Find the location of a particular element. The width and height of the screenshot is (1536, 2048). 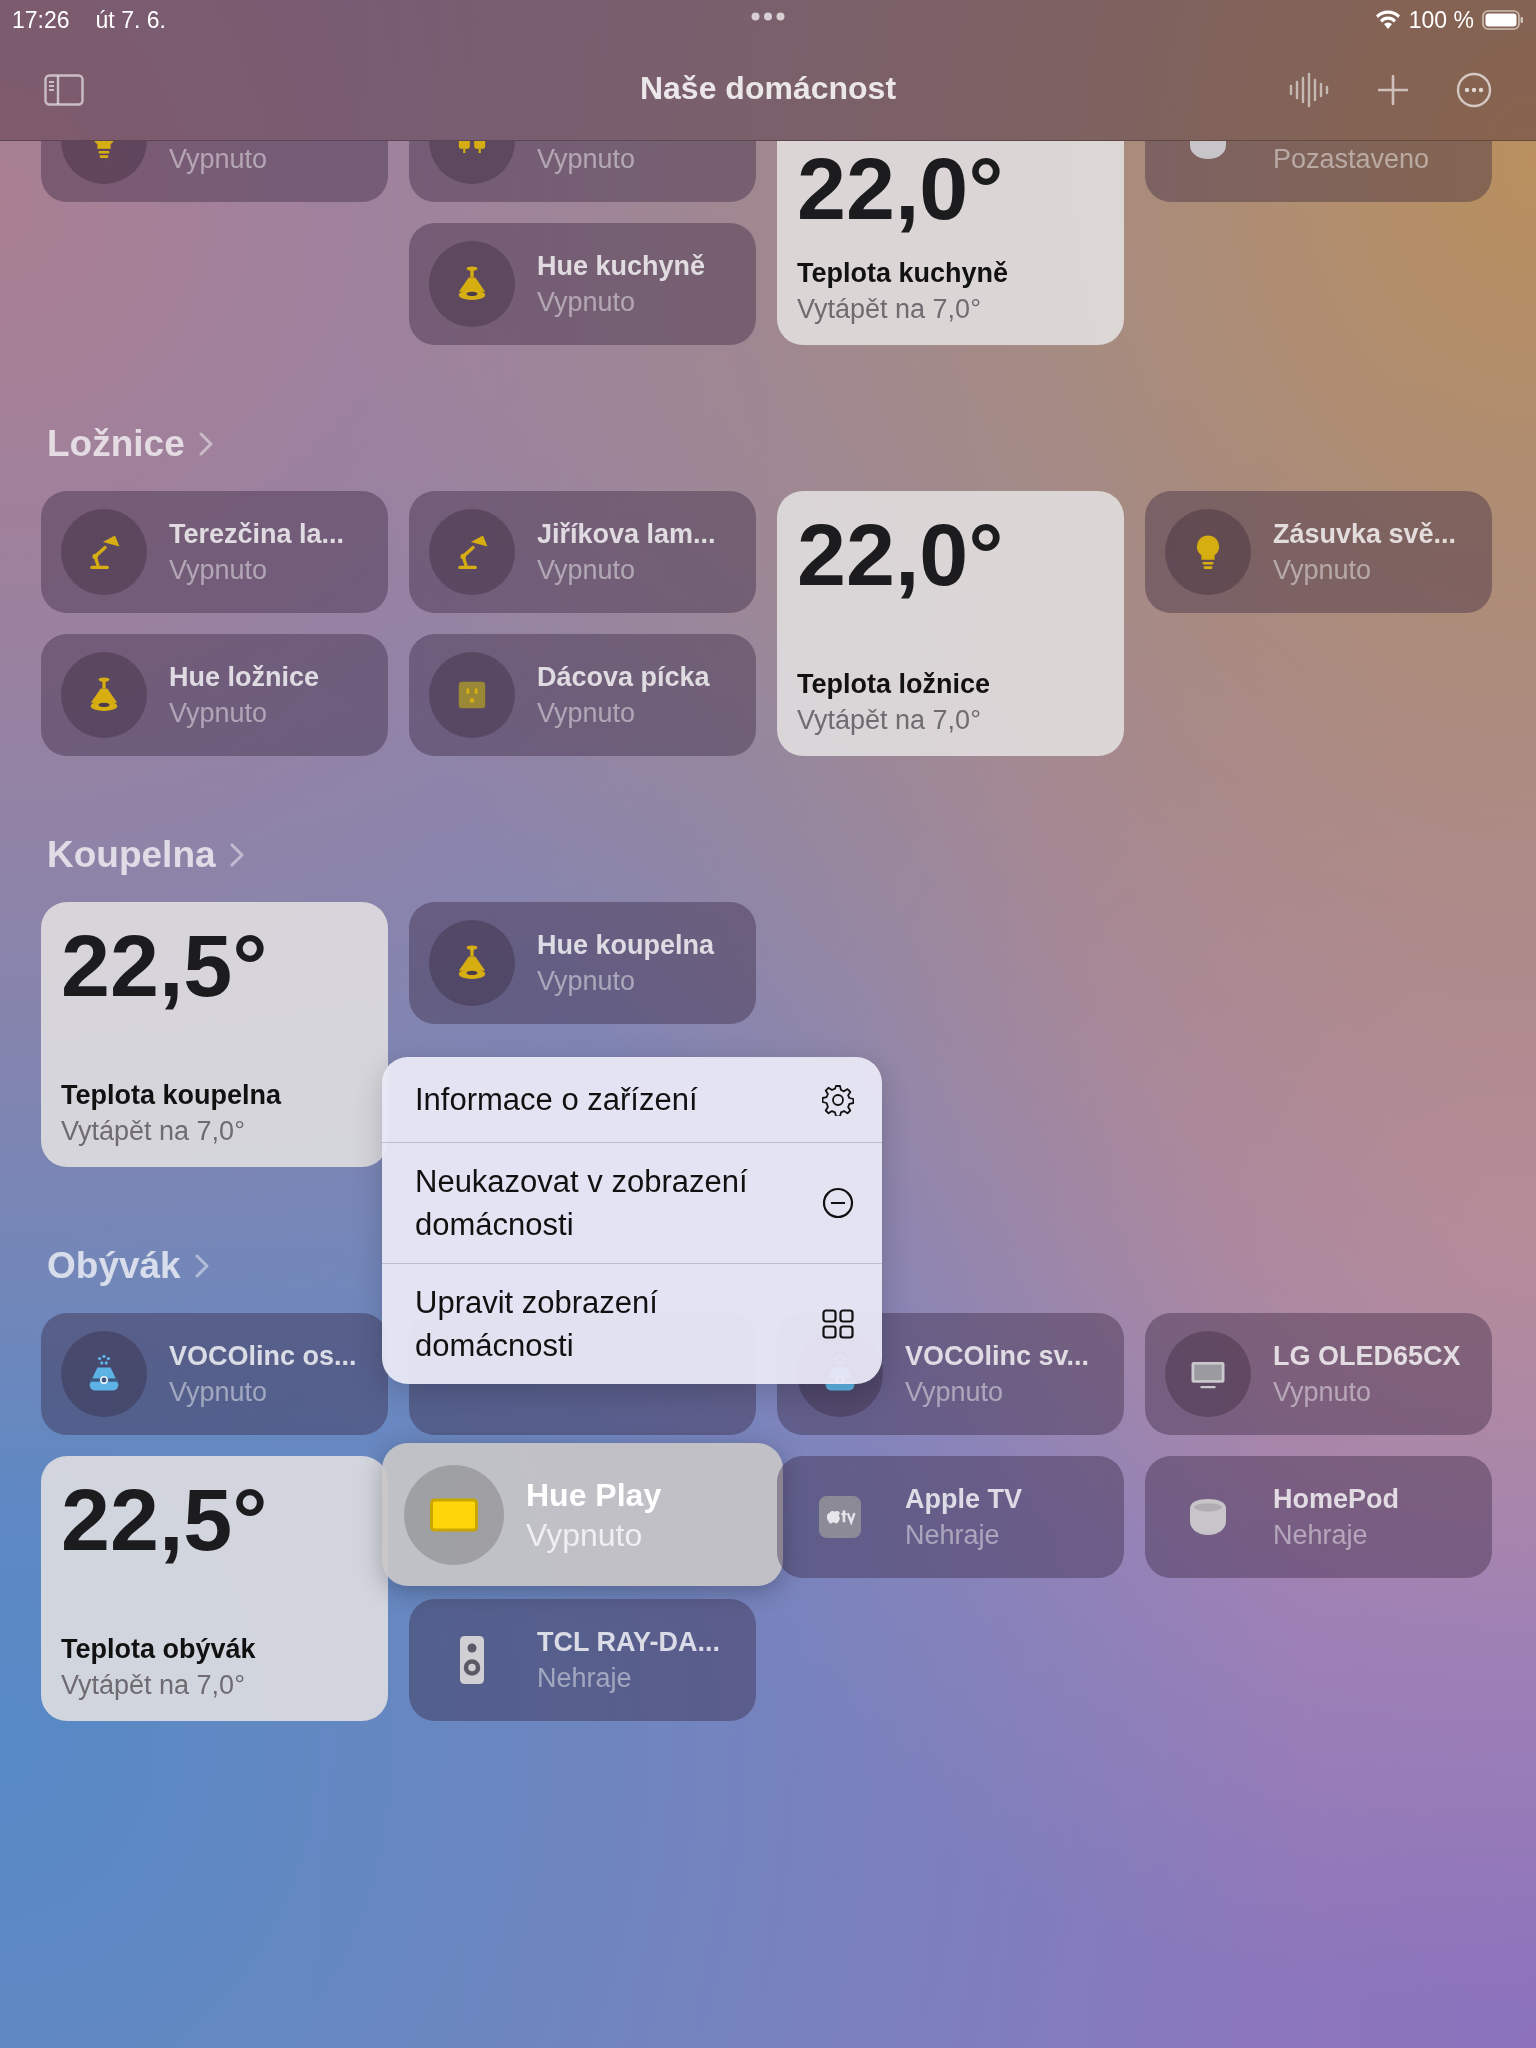

multitasking-icon is located at coordinates (768, 16).